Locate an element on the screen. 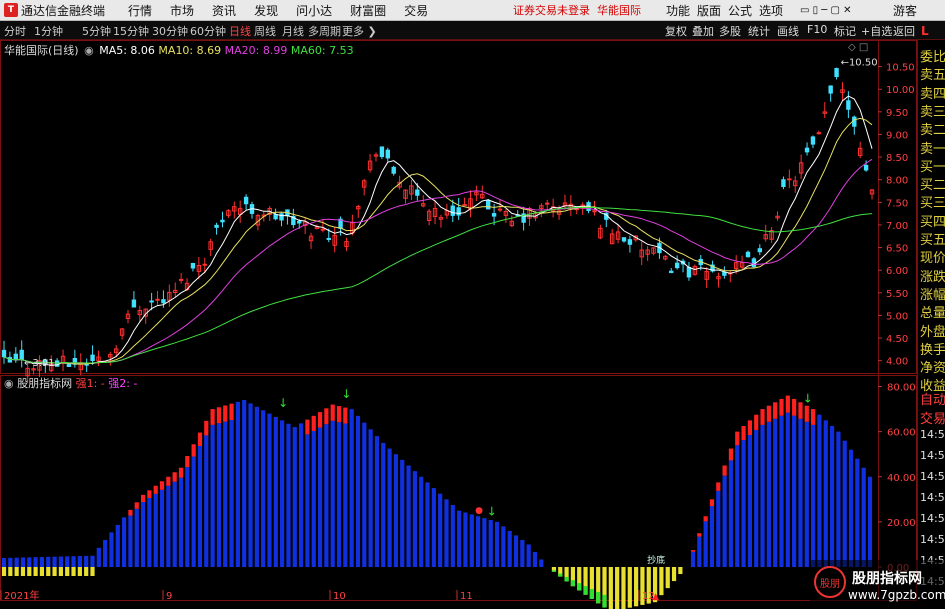 Image resolution: width=945 pixels, height=609 pixels. menu-xuanxiang: 选项 is located at coordinates (771, 10).